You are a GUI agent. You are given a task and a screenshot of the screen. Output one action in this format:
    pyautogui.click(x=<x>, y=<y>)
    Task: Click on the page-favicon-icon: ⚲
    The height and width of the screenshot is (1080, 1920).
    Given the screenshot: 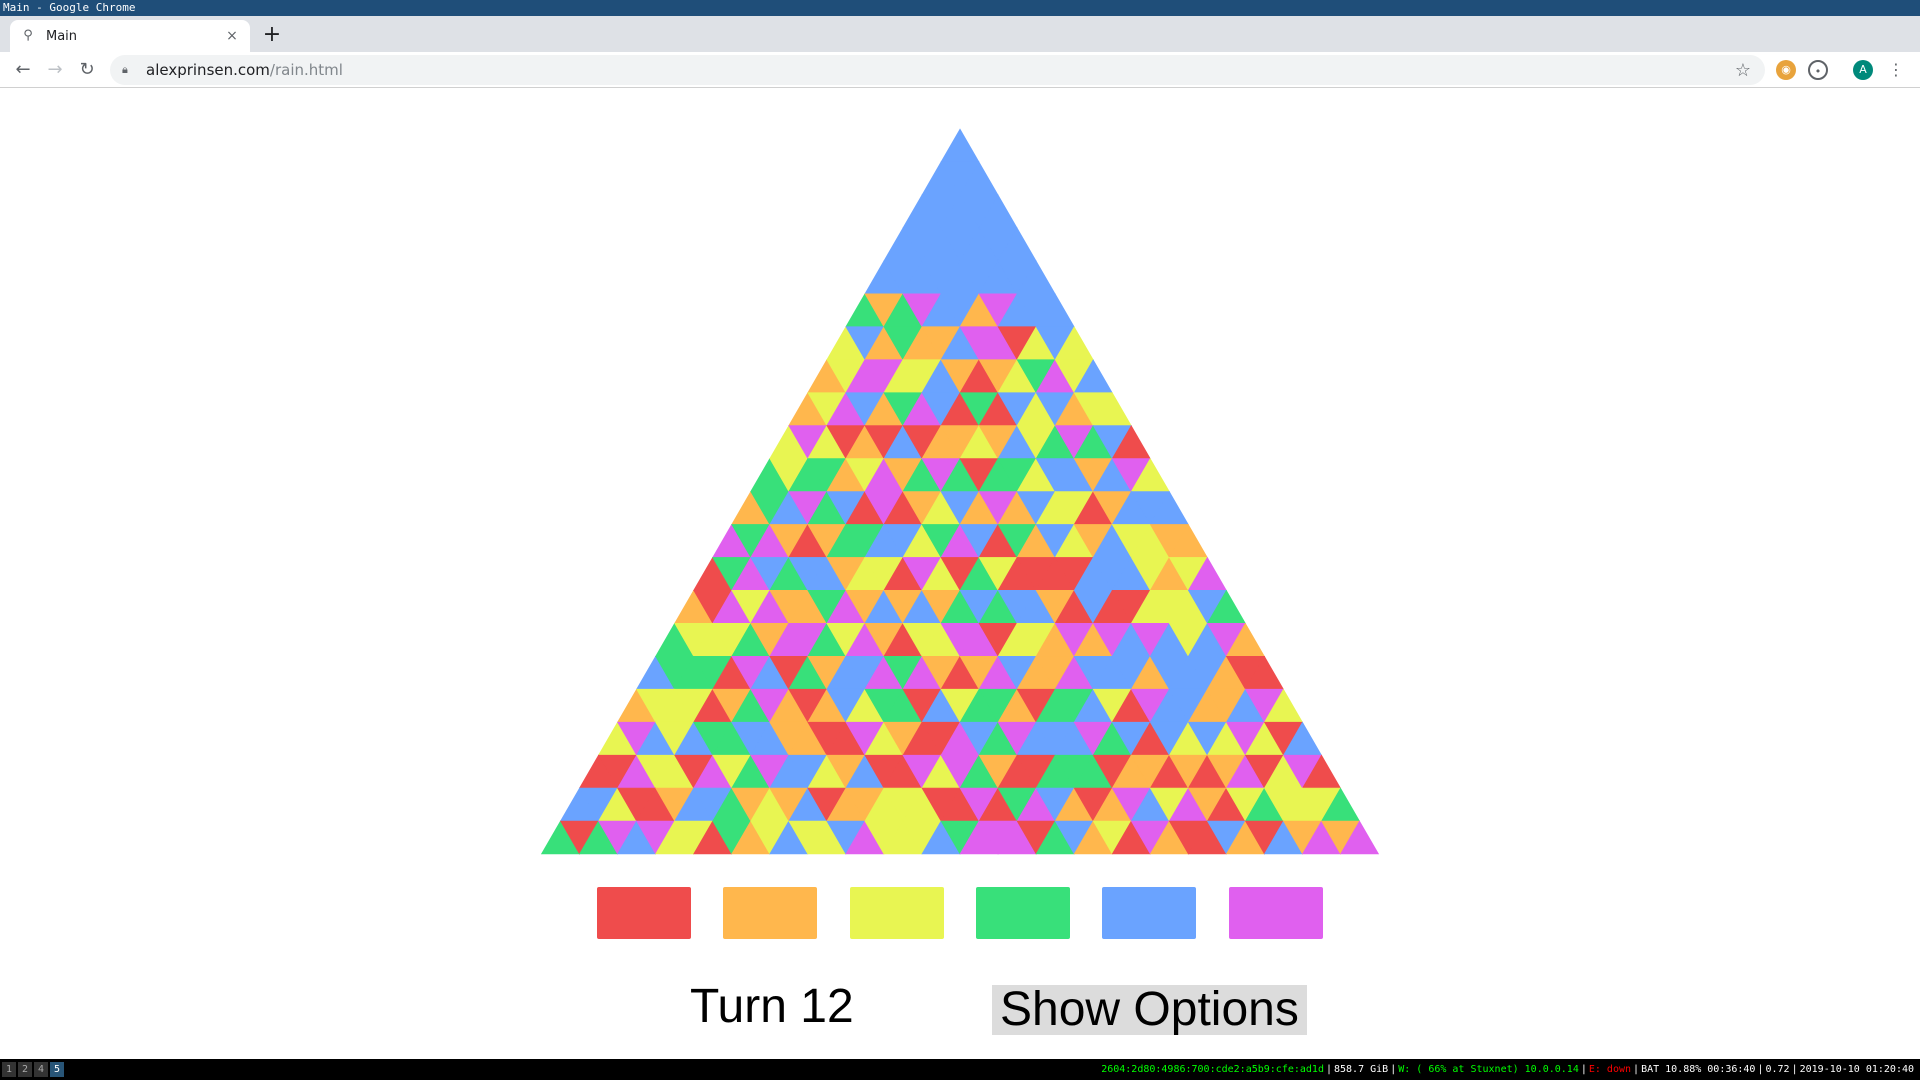 What is the action you would take?
    pyautogui.click(x=28, y=35)
    